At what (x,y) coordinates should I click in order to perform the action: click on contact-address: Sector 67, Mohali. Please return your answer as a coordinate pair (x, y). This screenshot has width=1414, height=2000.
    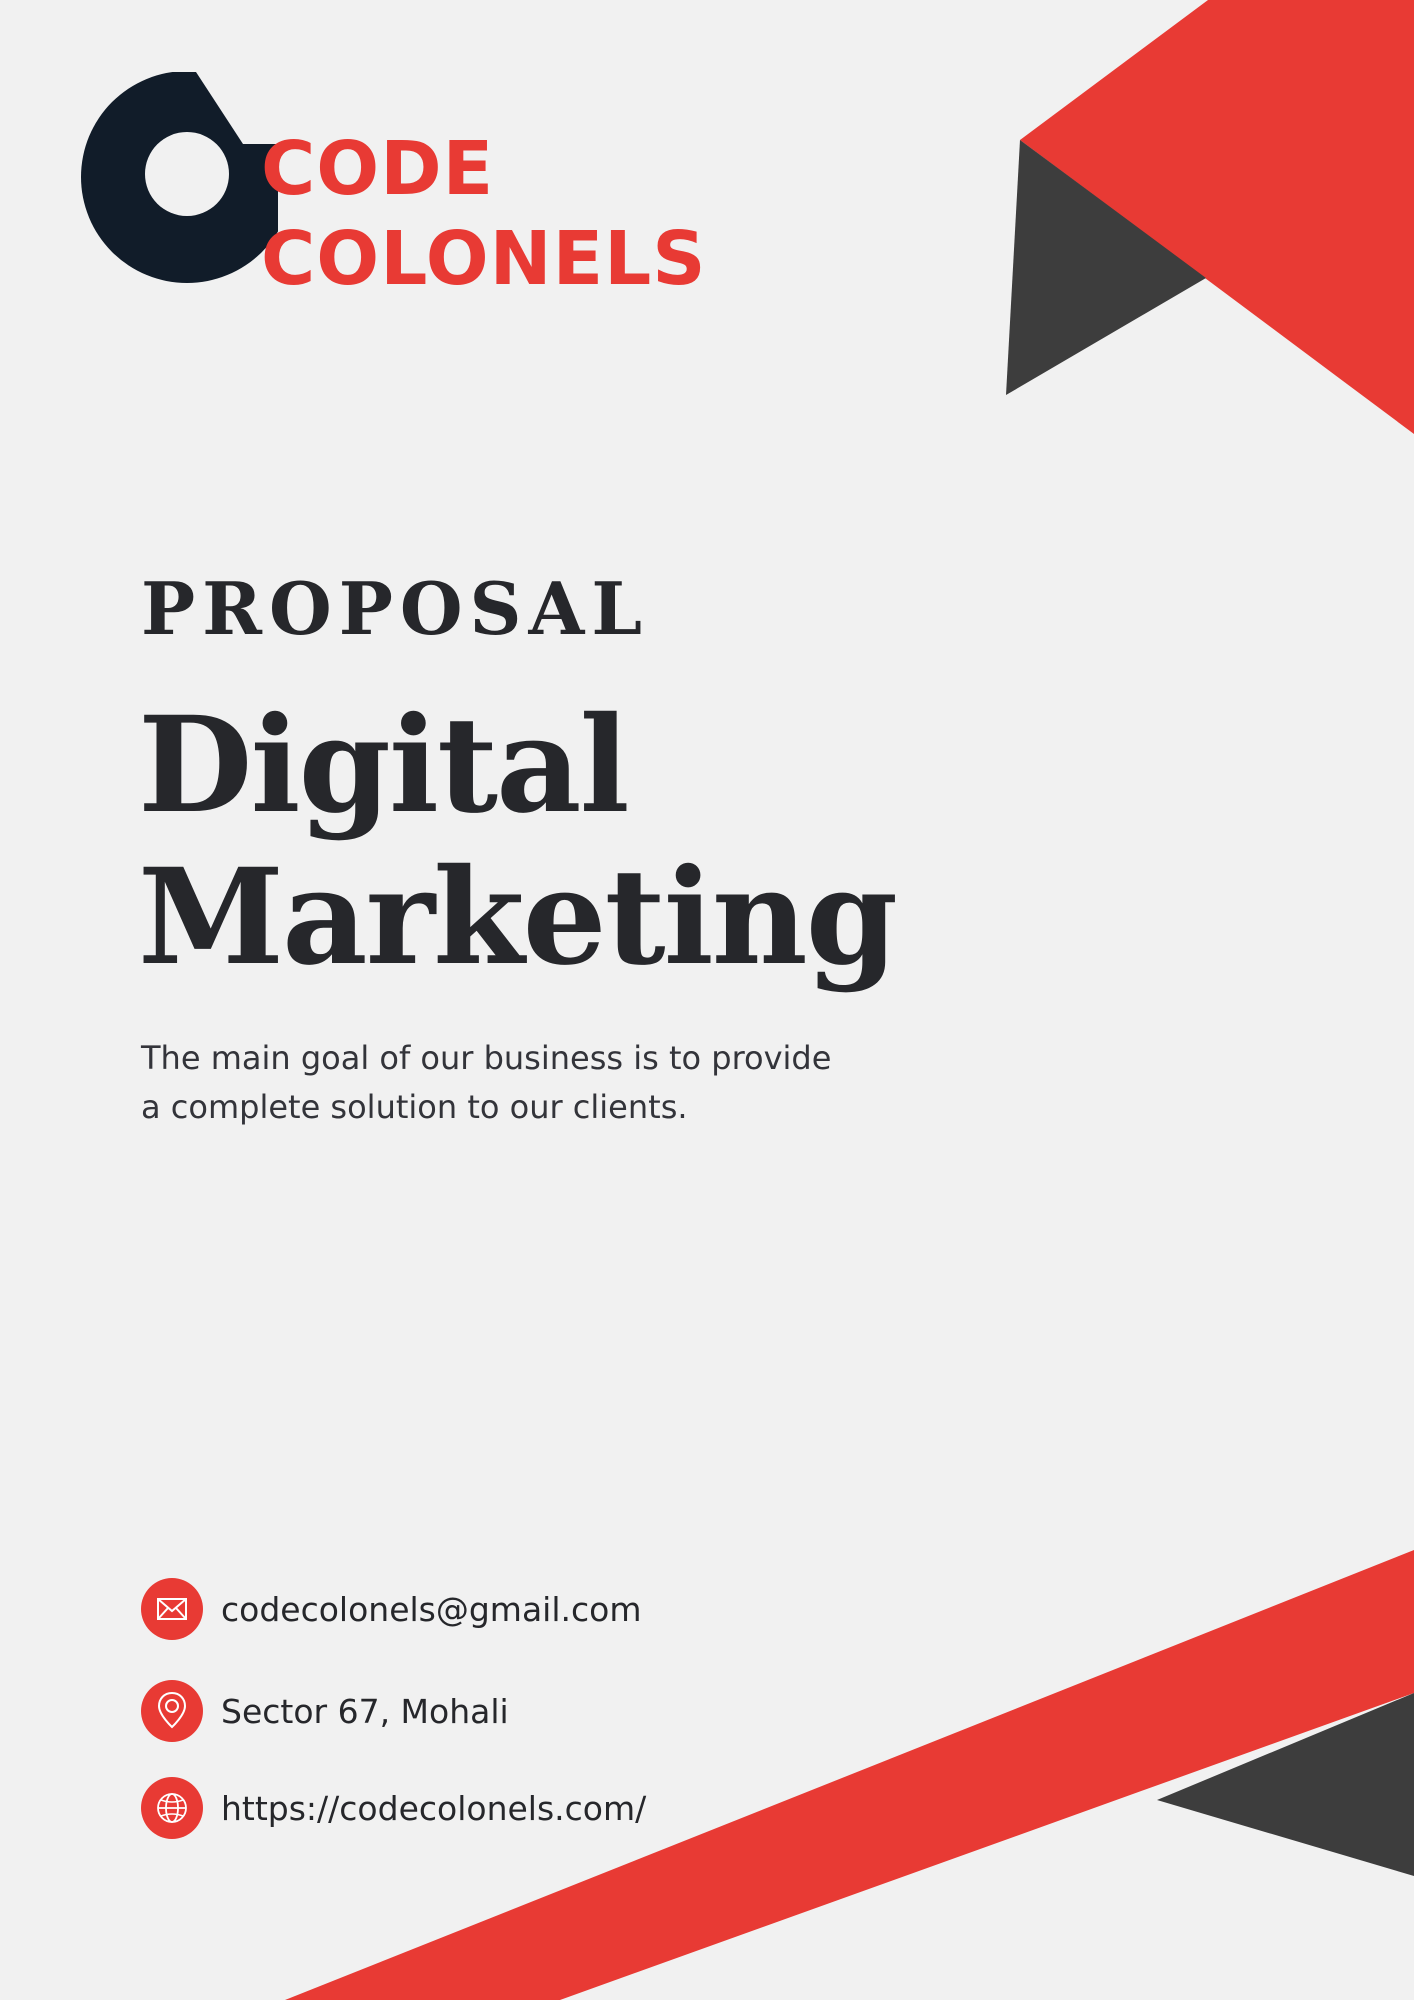
    Looking at the image, I should click on (325, 1711).